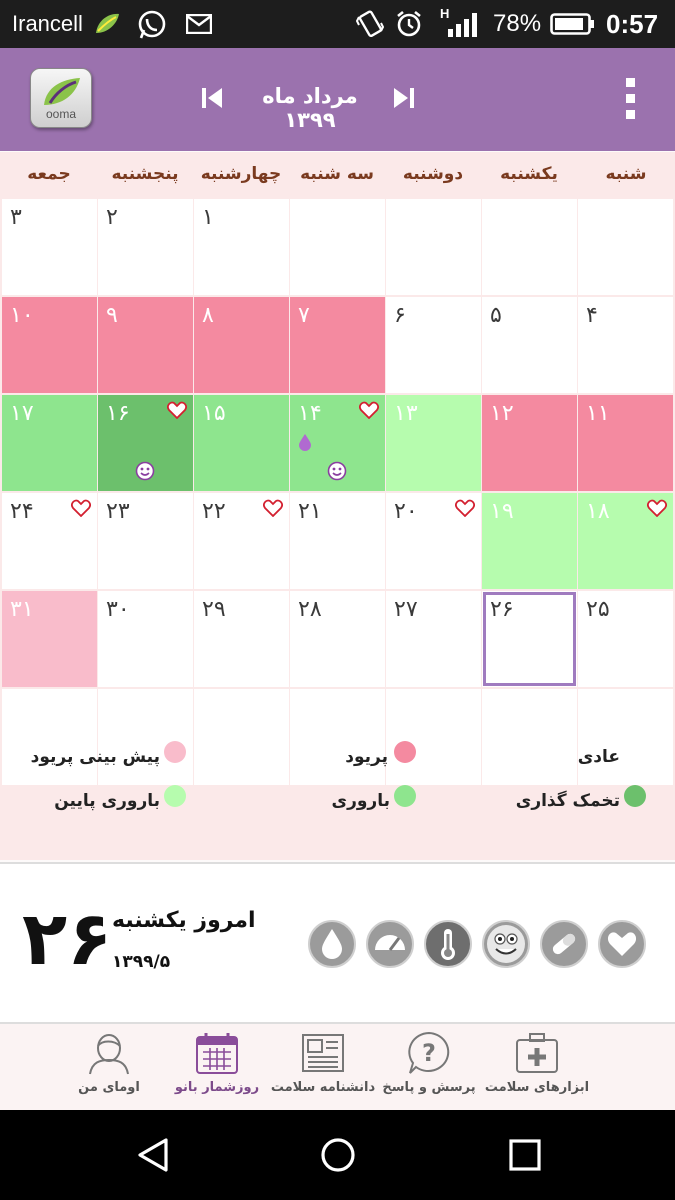 This screenshot has width=675, height=1200. What do you see at coordinates (241, 541) in the screenshot?
I see `calendar-day: ۲۲` at bounding box center [241, 541].